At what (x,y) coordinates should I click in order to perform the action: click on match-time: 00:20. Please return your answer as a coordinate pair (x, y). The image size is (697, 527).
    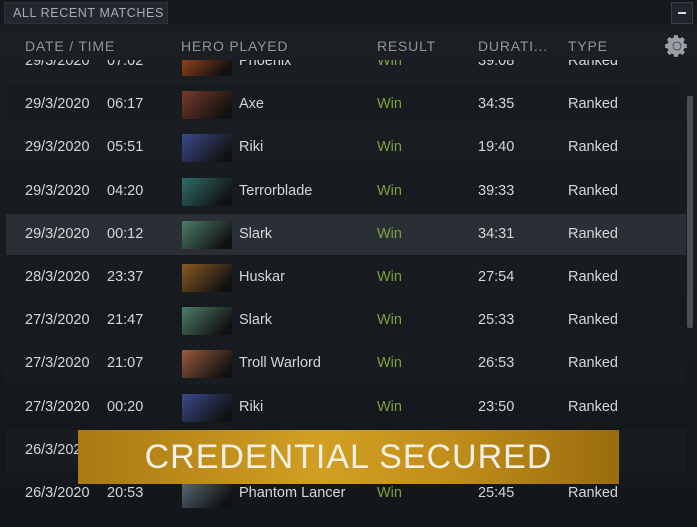
    Looking at the image, I should click on (125, 406).